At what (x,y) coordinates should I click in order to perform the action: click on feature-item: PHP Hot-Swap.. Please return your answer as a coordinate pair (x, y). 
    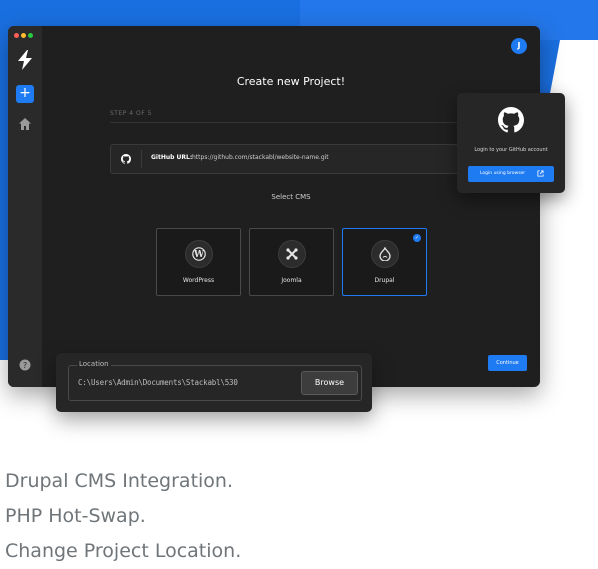
    Looking at the image, I should click on (75, 516).